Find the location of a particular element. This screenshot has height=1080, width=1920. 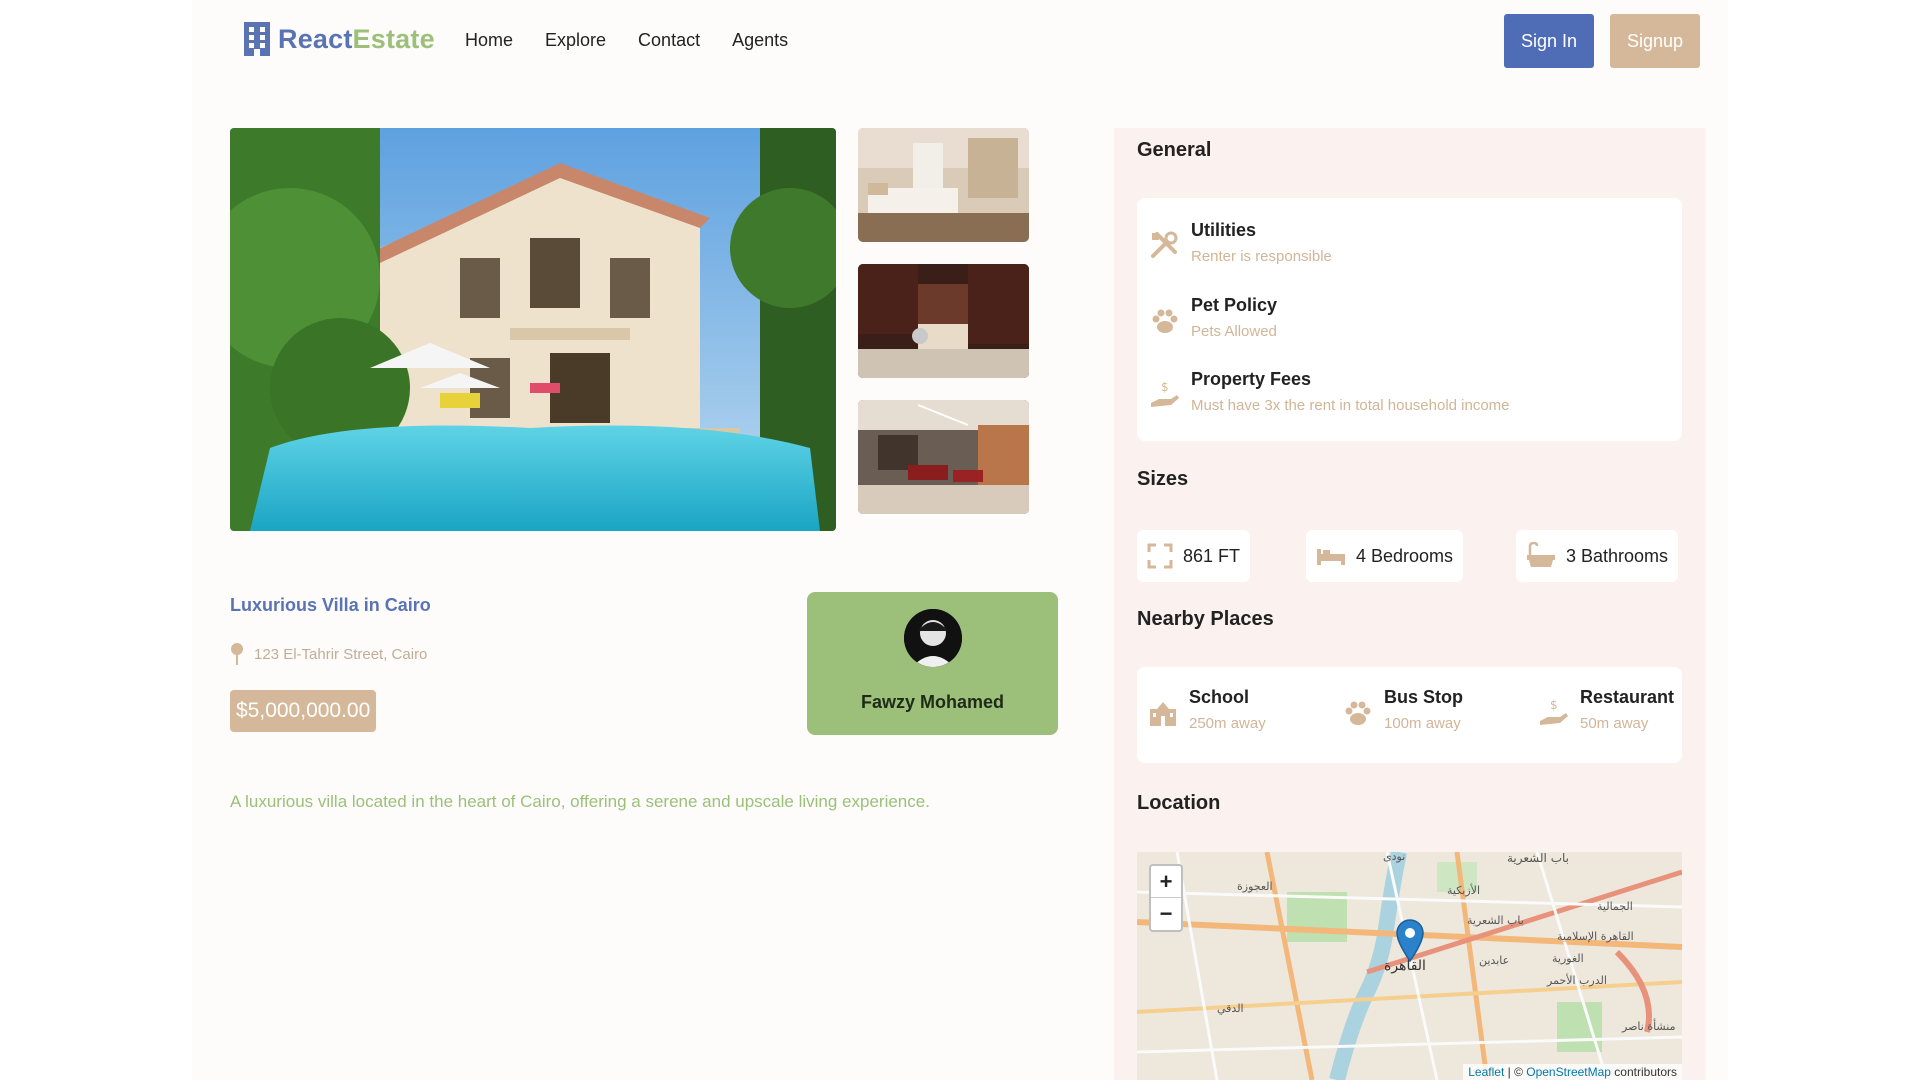

thumbnail-bedroom is located at coordinates (943, 185).